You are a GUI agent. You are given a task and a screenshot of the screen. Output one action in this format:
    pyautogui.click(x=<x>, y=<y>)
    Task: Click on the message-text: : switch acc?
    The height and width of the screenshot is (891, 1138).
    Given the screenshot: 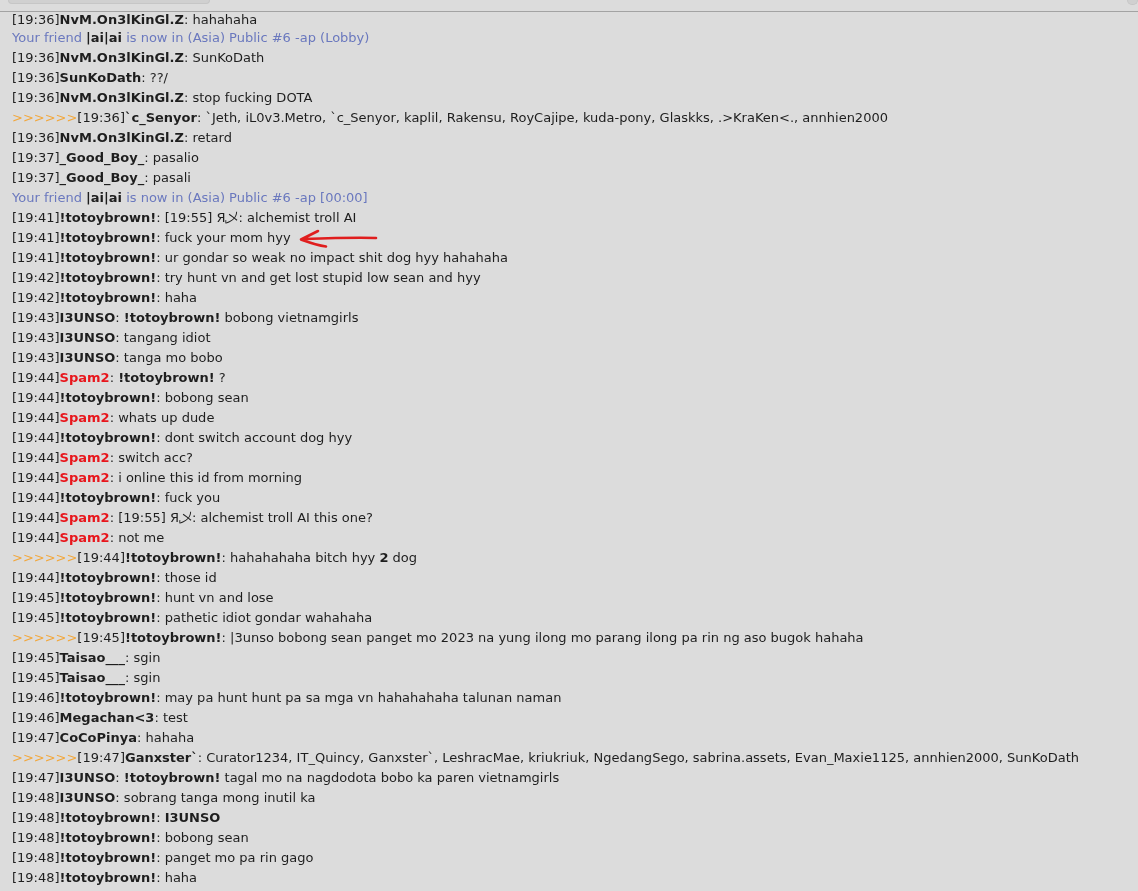 What is the action you would take?
    pyautogui.click(x=151, y=458)
    